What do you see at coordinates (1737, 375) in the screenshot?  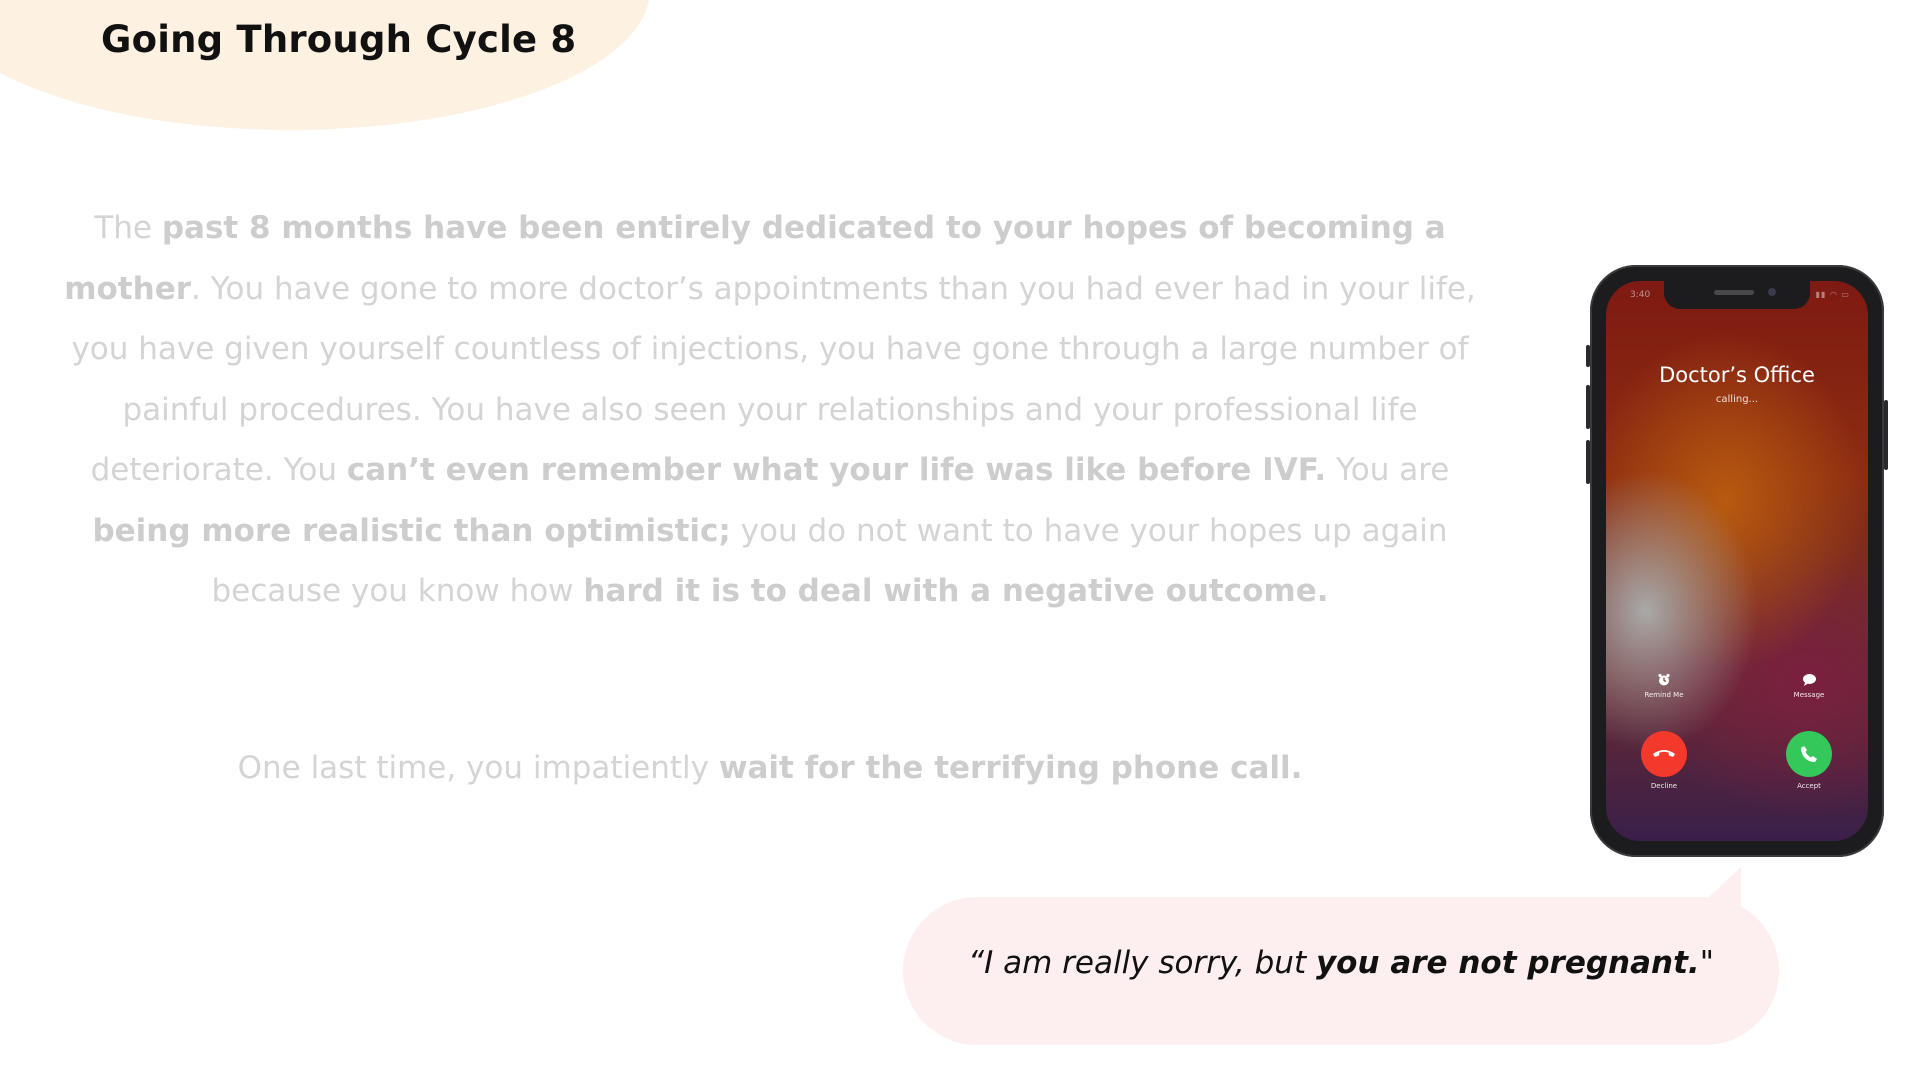 I see `caller-name: Doctor’s Office` at bounding box center [1737, 375].